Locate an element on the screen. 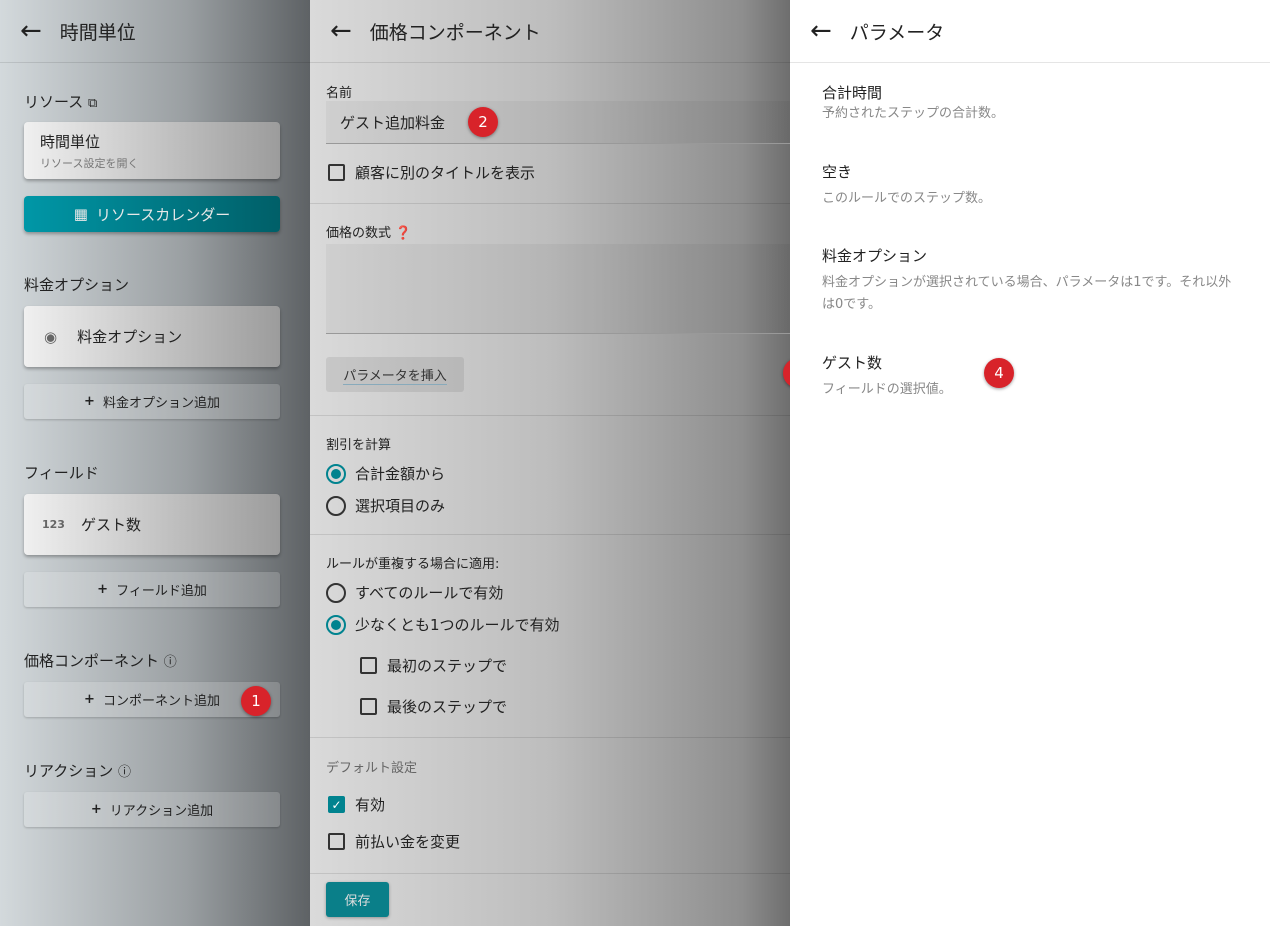 The image size is (1270, 926). radio-icon is located at coordinates (336, 505).